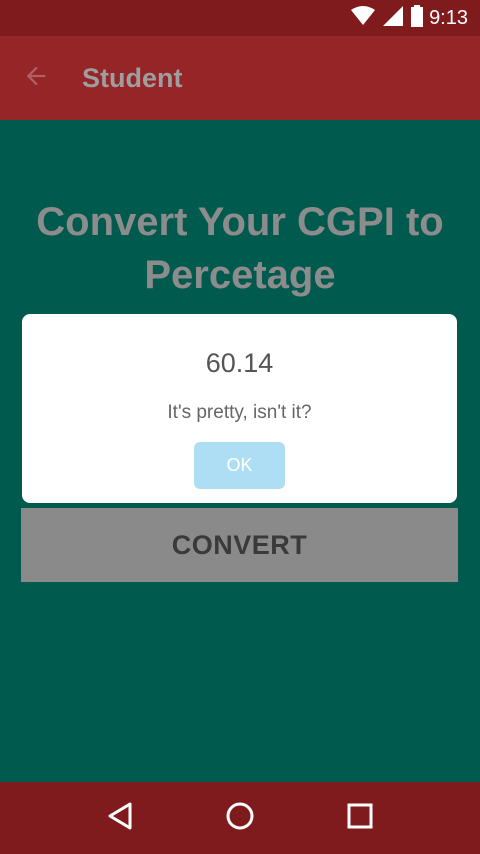 This screenshot has width=480, height=854. What do you see at coordinates (240, 18) in the screenshot?
I see `status-bar: 9:13` at bounding box center [240, 18].